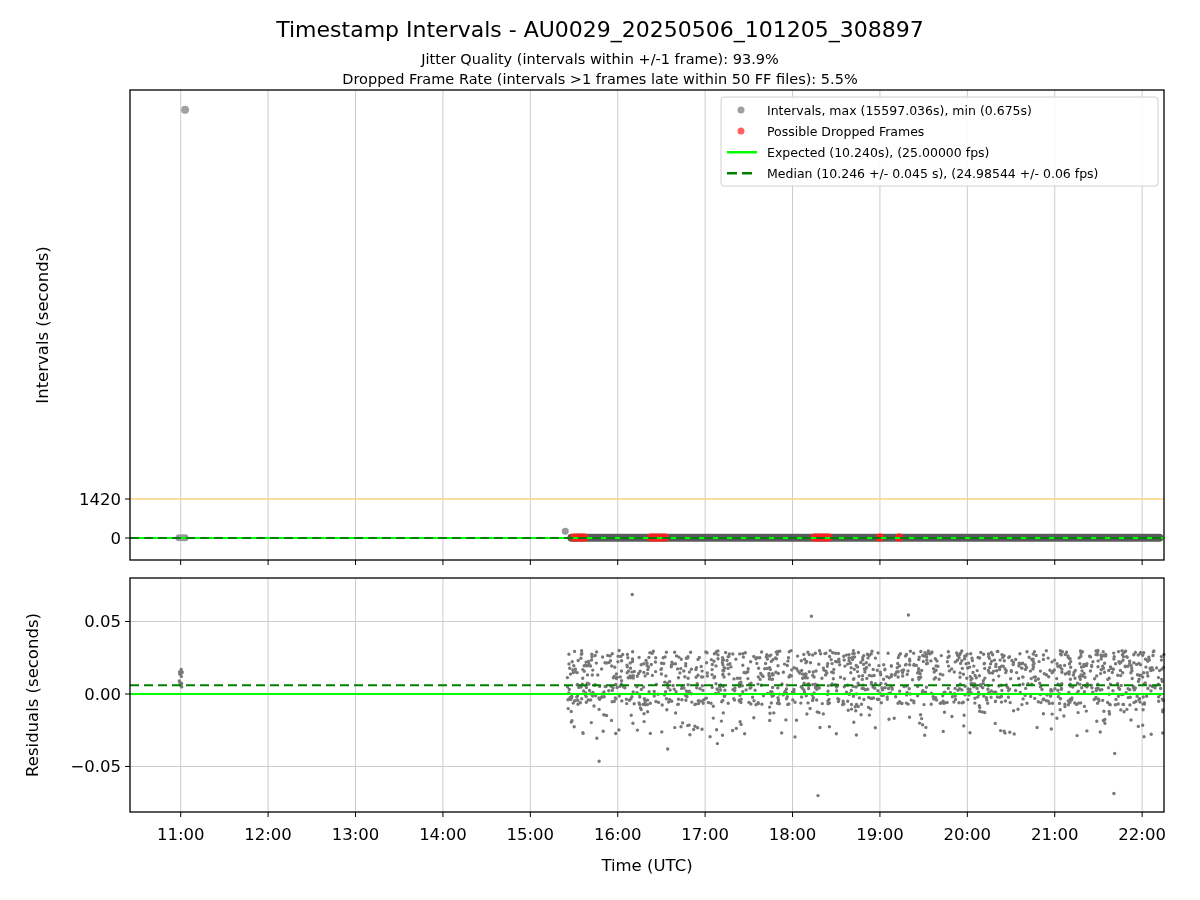  I want to click on legend-label: Intervals, max (15597.036s), min (0.675s), so click(899, 110).